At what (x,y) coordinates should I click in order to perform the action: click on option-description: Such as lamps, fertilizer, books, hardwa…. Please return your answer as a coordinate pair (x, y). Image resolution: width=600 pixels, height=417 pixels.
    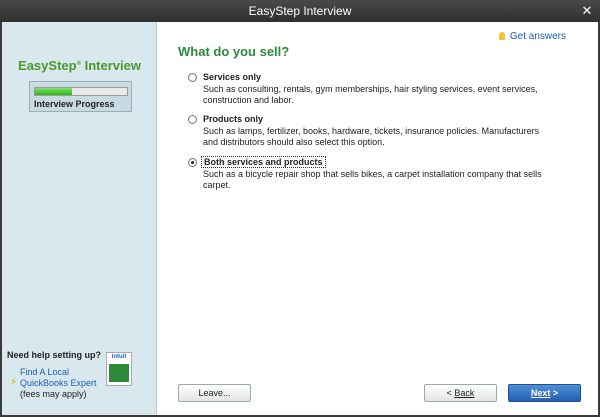
    Looking at the image, I should click on (371, 136).